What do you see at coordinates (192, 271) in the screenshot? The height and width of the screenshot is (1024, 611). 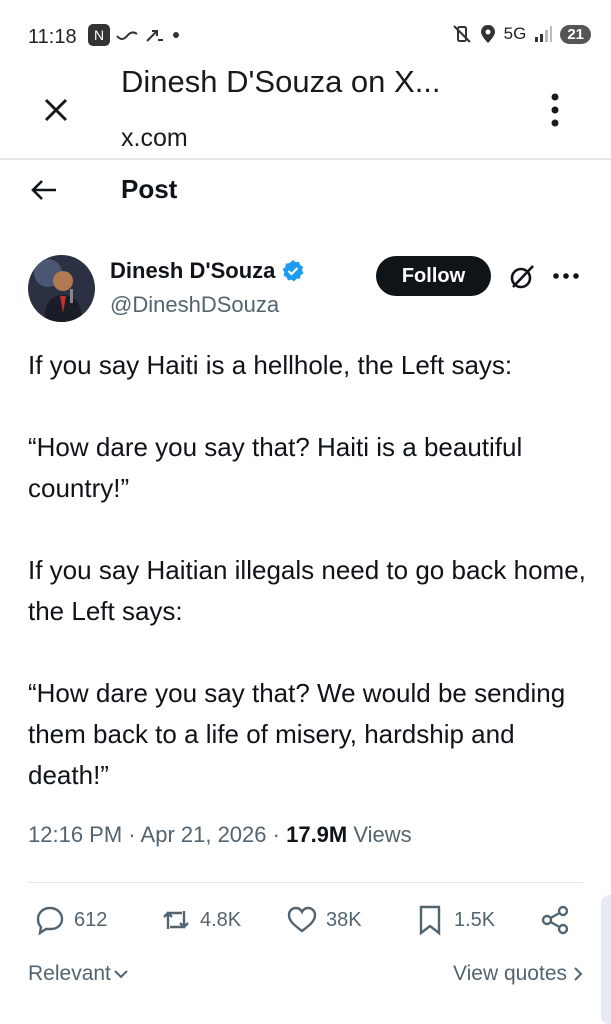 I see `author-name: Dinesh D'Souza` at bounding box center [192, 271].